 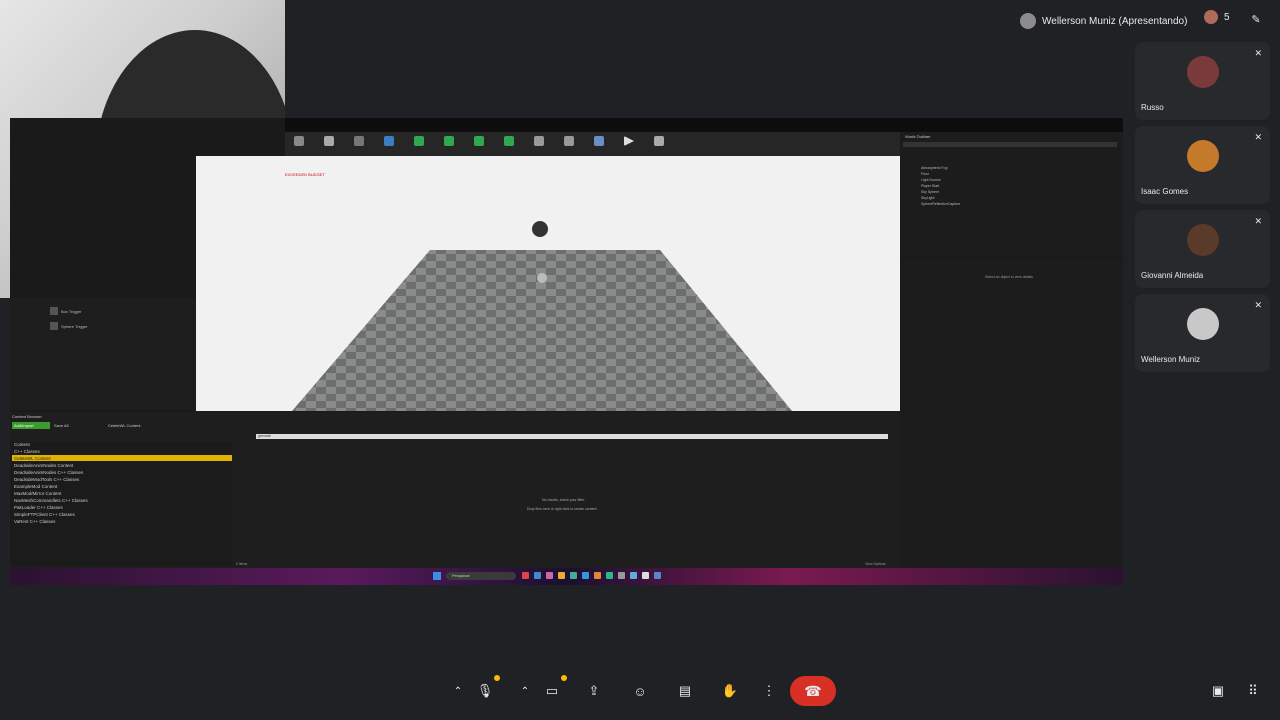 I want to click on box-trigger-icon, so click(x=54, y=311).